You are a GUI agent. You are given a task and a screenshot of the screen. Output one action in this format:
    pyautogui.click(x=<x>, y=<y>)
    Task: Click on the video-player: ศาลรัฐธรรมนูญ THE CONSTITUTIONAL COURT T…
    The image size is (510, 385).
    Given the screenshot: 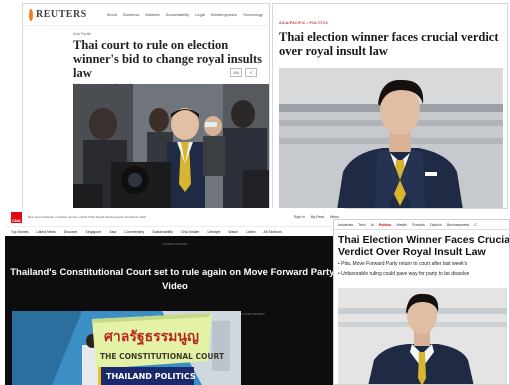 What is the action you would take?
    pyautogui.click(x=126, y=348)
    